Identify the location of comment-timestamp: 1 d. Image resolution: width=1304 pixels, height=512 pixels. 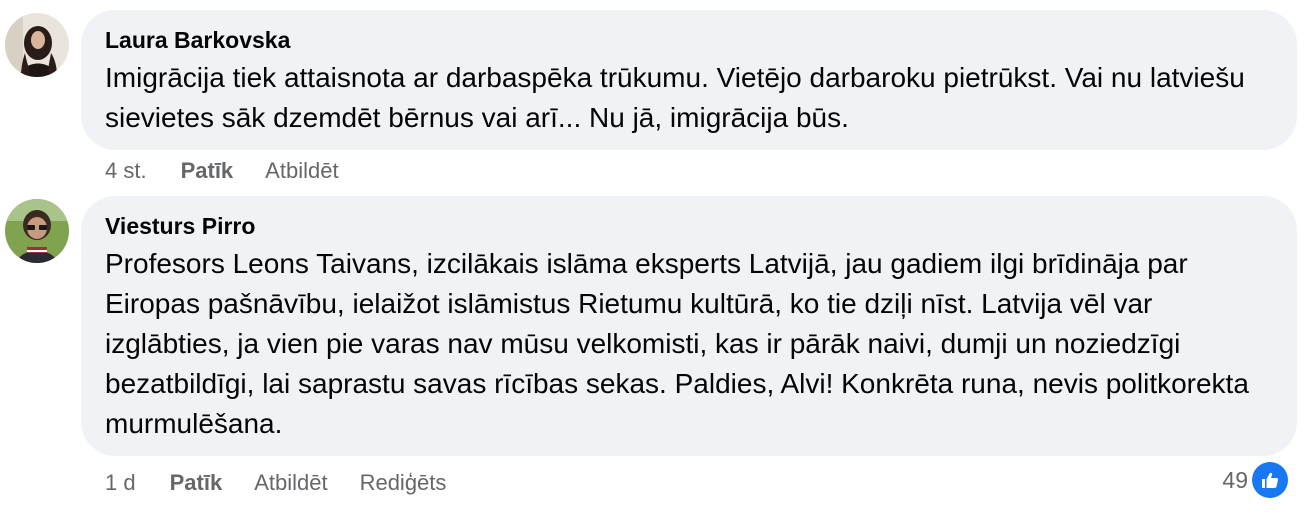
(120, 483).